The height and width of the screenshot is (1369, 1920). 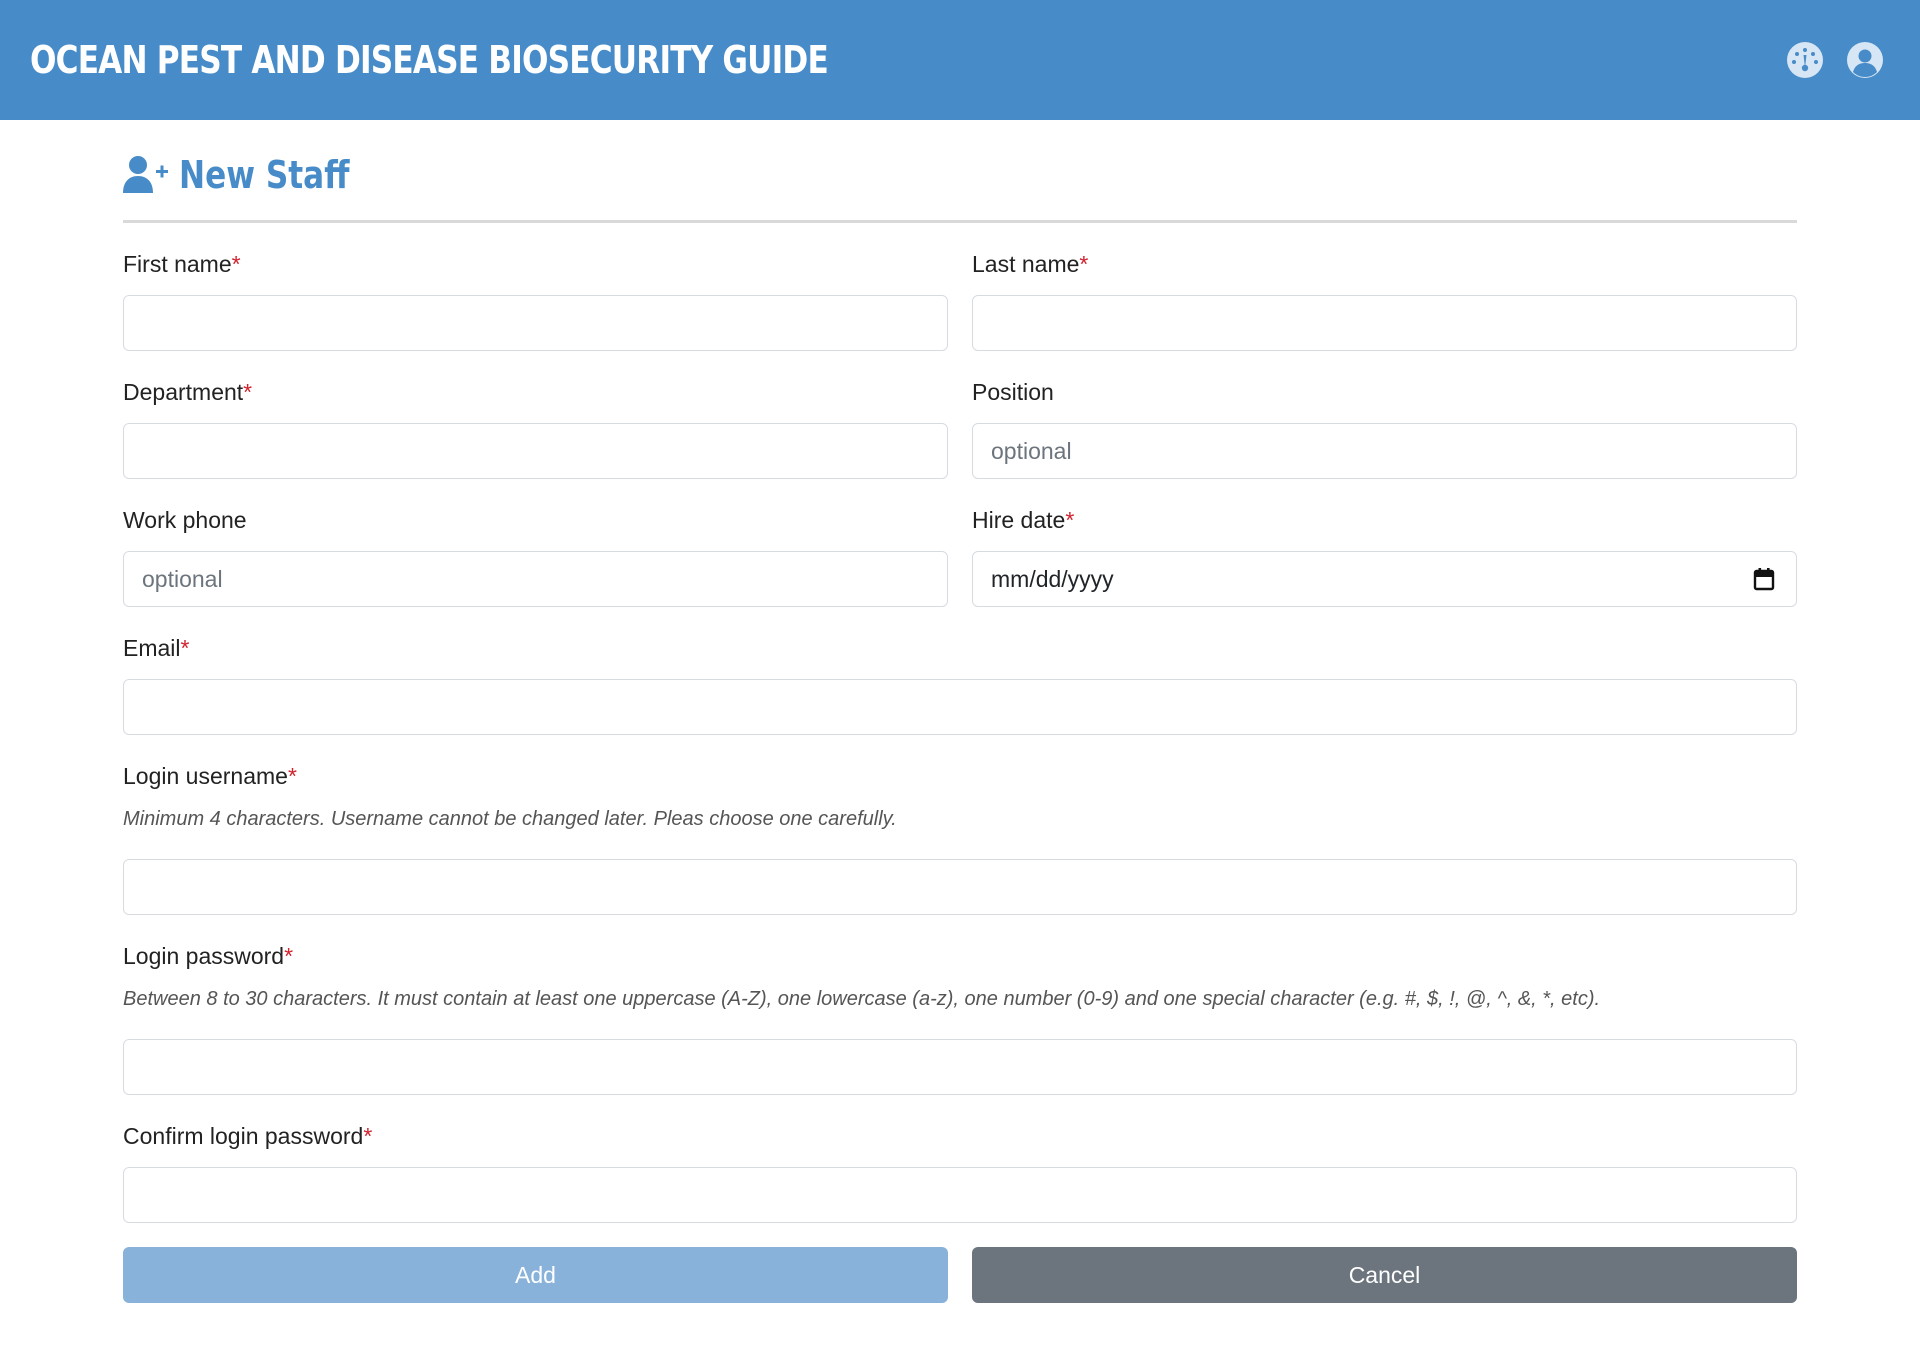 What do you see at coordinates (1764, 579) in the screenshot?
I see `calendar-icon` at bounding box center [1764, 579].